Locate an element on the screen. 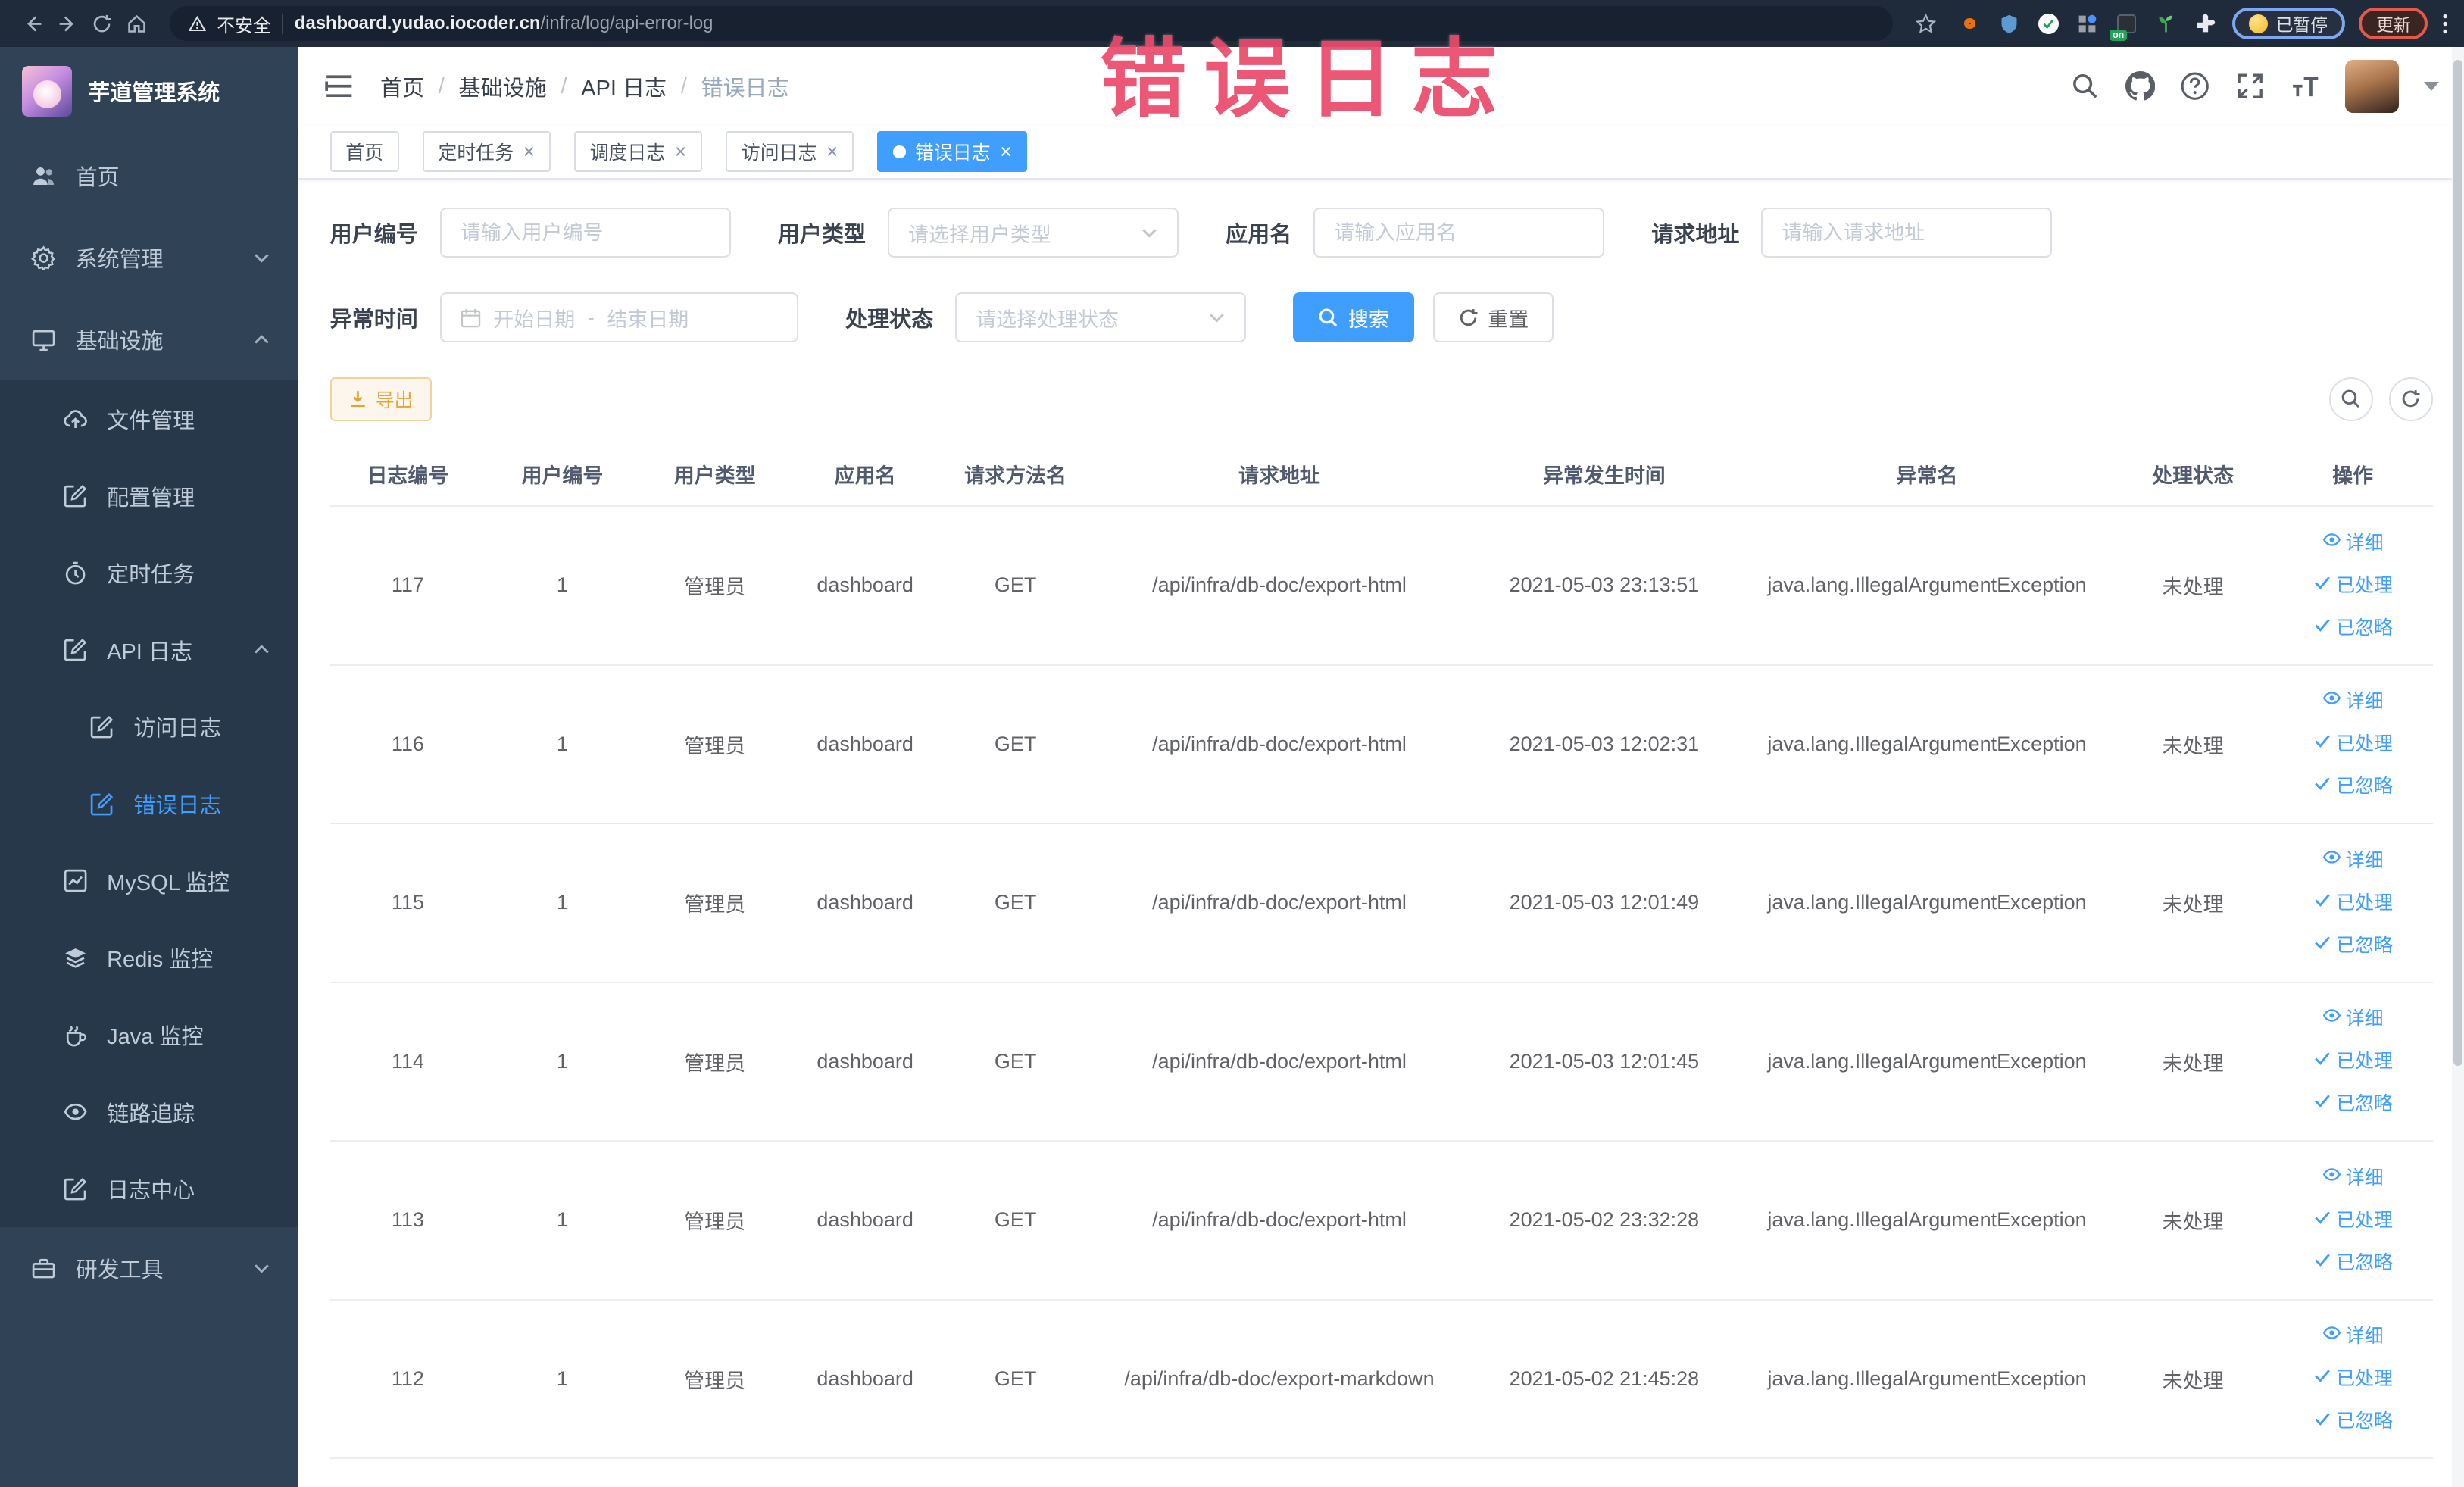 This screenshot has height=1487, width=2464. sidebar-item-4: 配置管理 is located at coordinates (149, 496).